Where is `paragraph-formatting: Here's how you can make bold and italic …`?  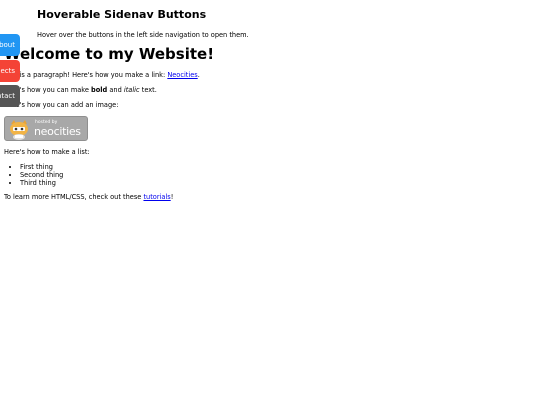 paragraph-formatting: Here's how you can make bold and italic … is located at coordinates (80, 90).